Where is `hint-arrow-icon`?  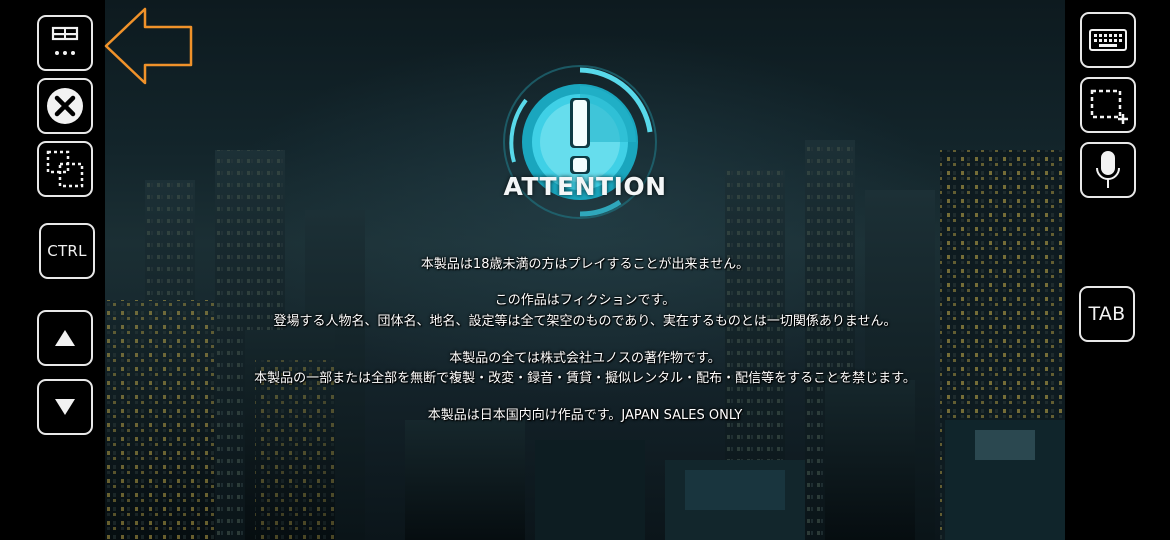 hint-arrow-icon is located at coordinates (148, 46).